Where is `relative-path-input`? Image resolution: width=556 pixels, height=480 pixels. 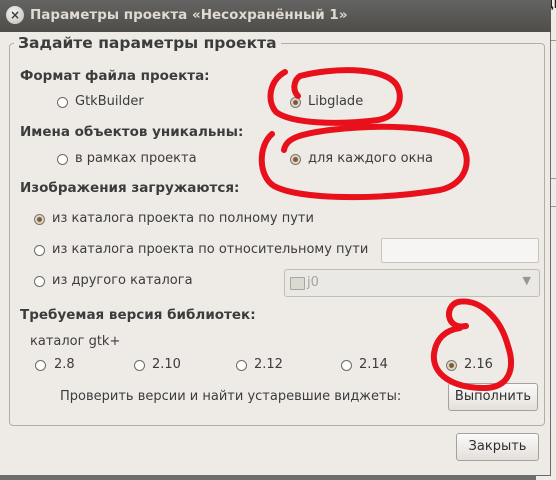
relative-path-input is located at coordinates (460, 250).